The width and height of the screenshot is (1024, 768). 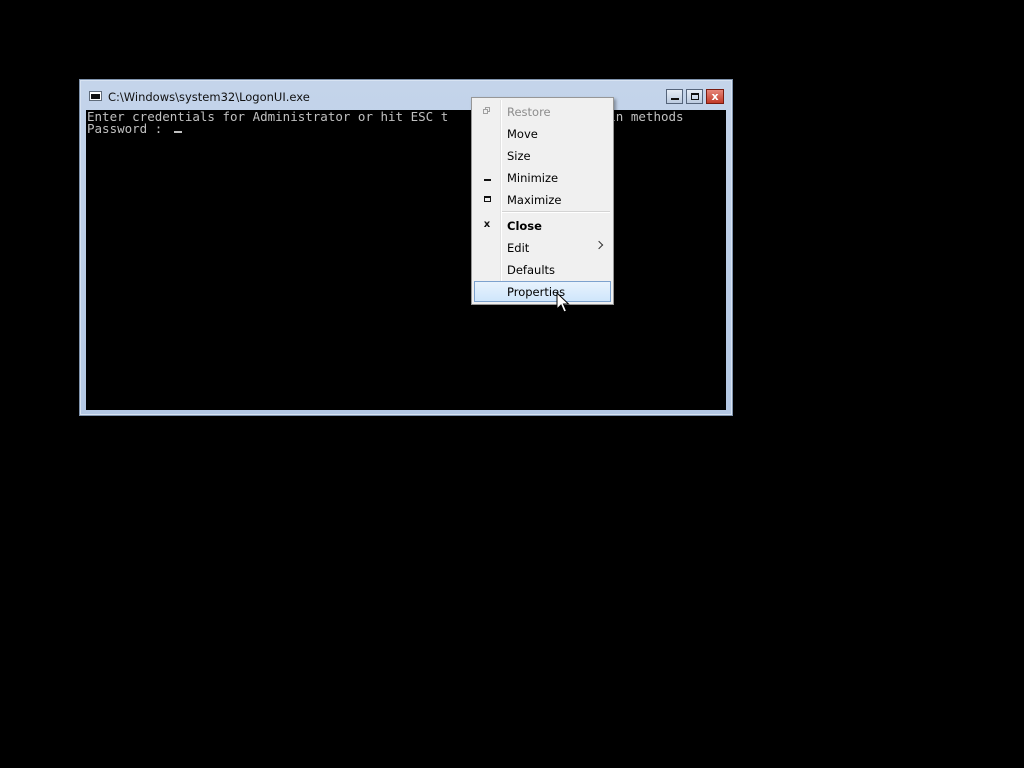 What do you see at coordinates (178, 132) in the screenshot?
I see `text-cursor` at bounding box center [178, 132].